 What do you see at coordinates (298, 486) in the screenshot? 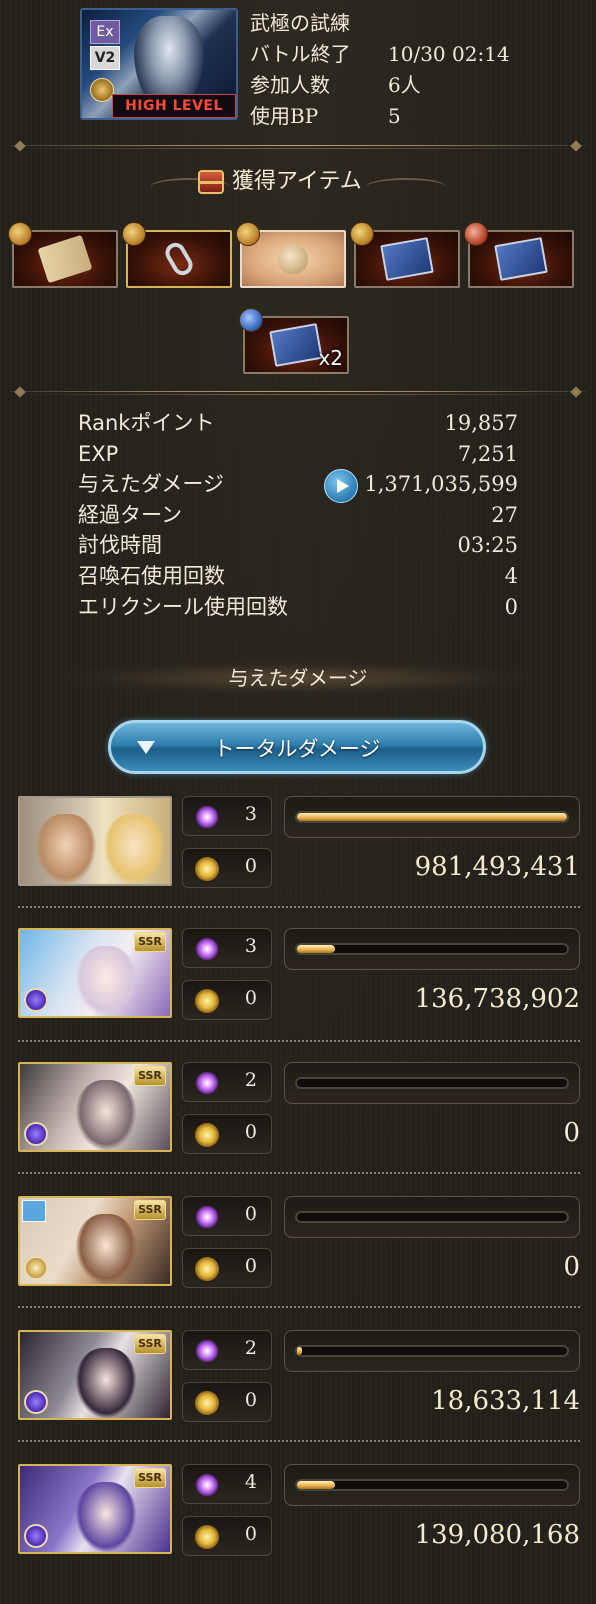
I see `stat-row: 与えたダメージ 1,371,035,599` at bounding box center [298, 486].